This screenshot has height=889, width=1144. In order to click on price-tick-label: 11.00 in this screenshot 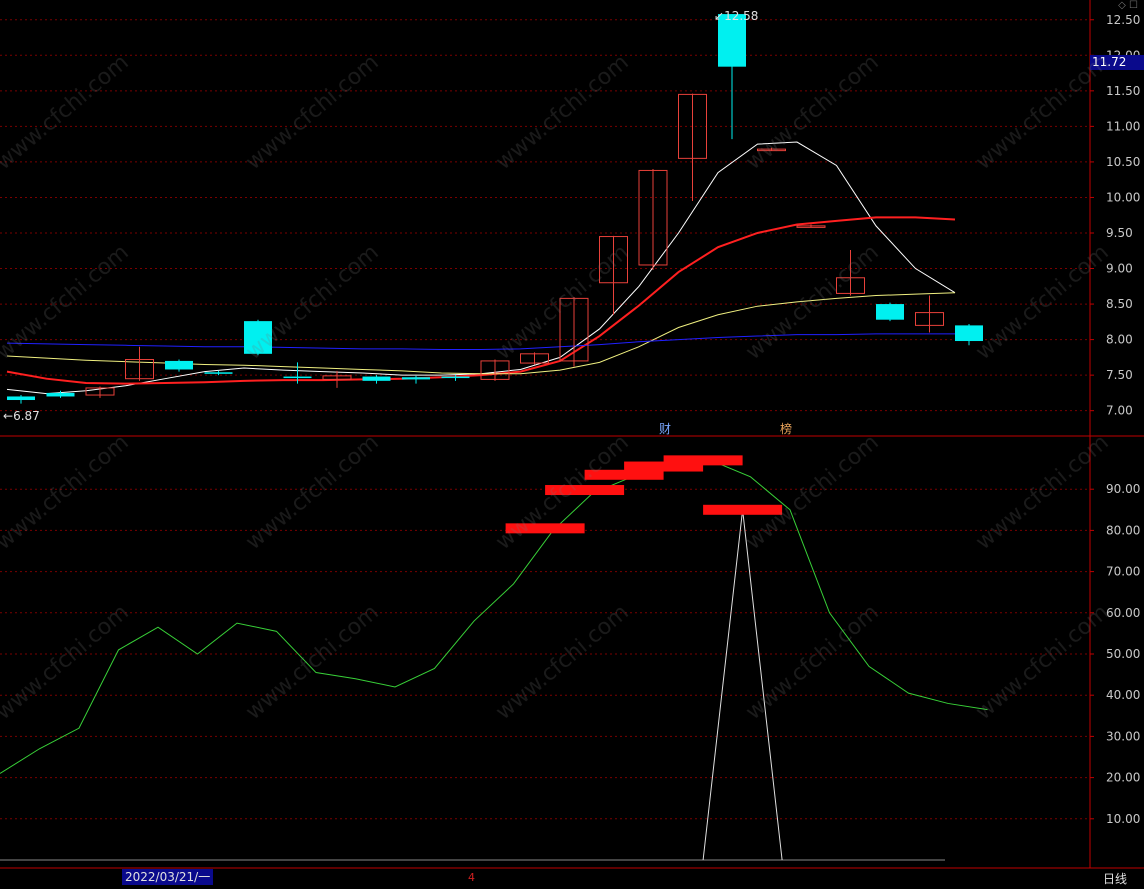, I will do `click(1123, 126)`.